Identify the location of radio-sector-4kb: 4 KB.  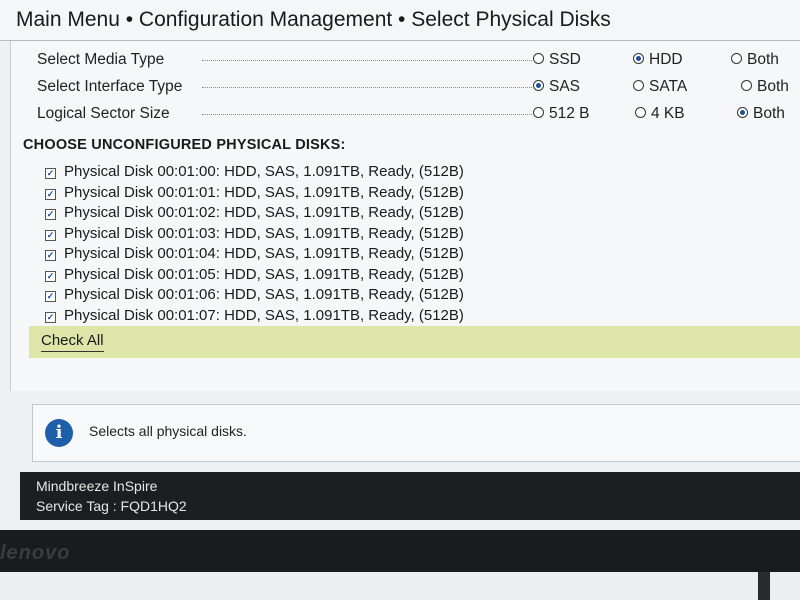
(660, 114).